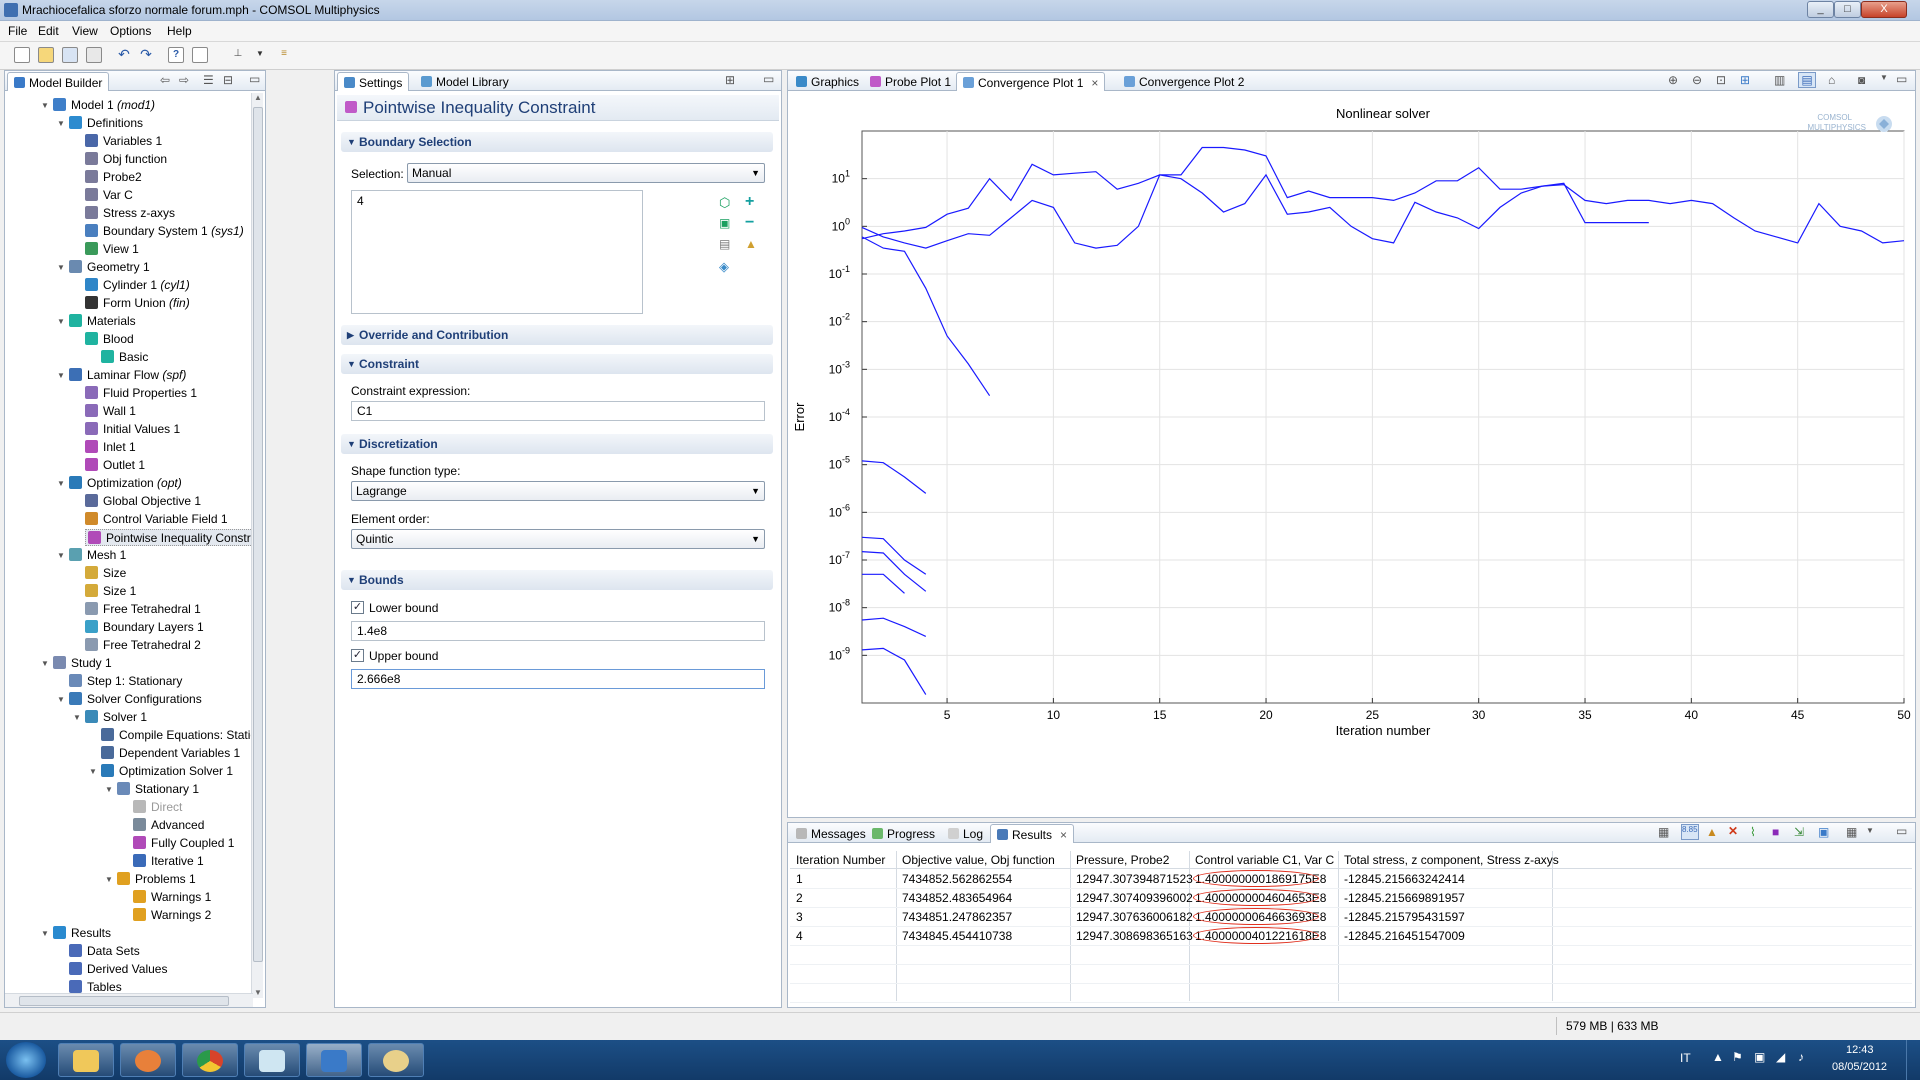 The width and height of the screenshot is (1920, 1080). I want to click on tree-node: Cylinder 1 (cyl1), so click(137, 285).